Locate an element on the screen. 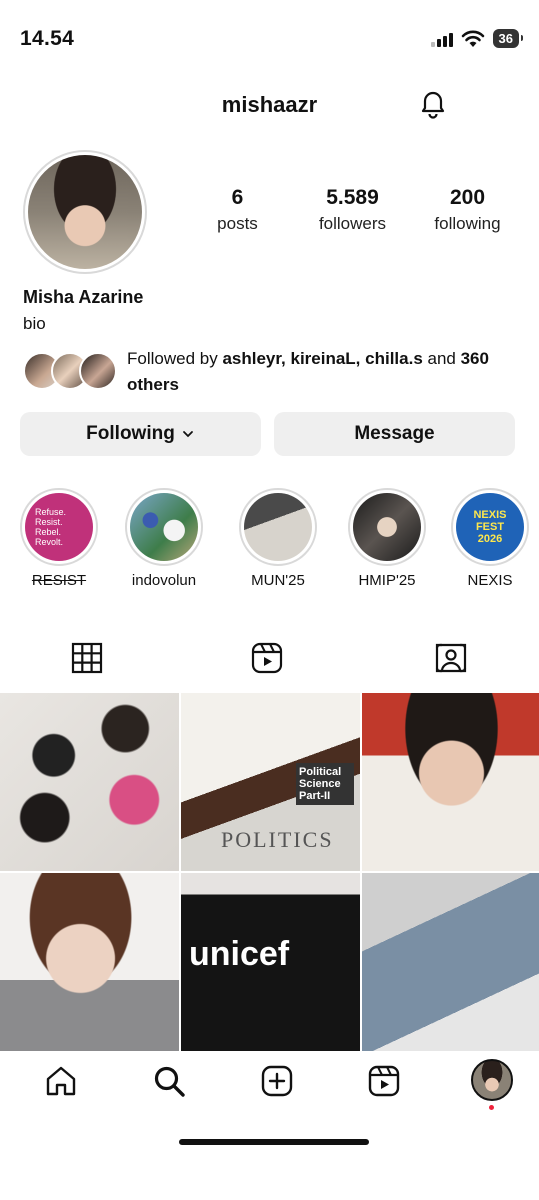  message-button-label: Message is located at coordinates (394, 433).